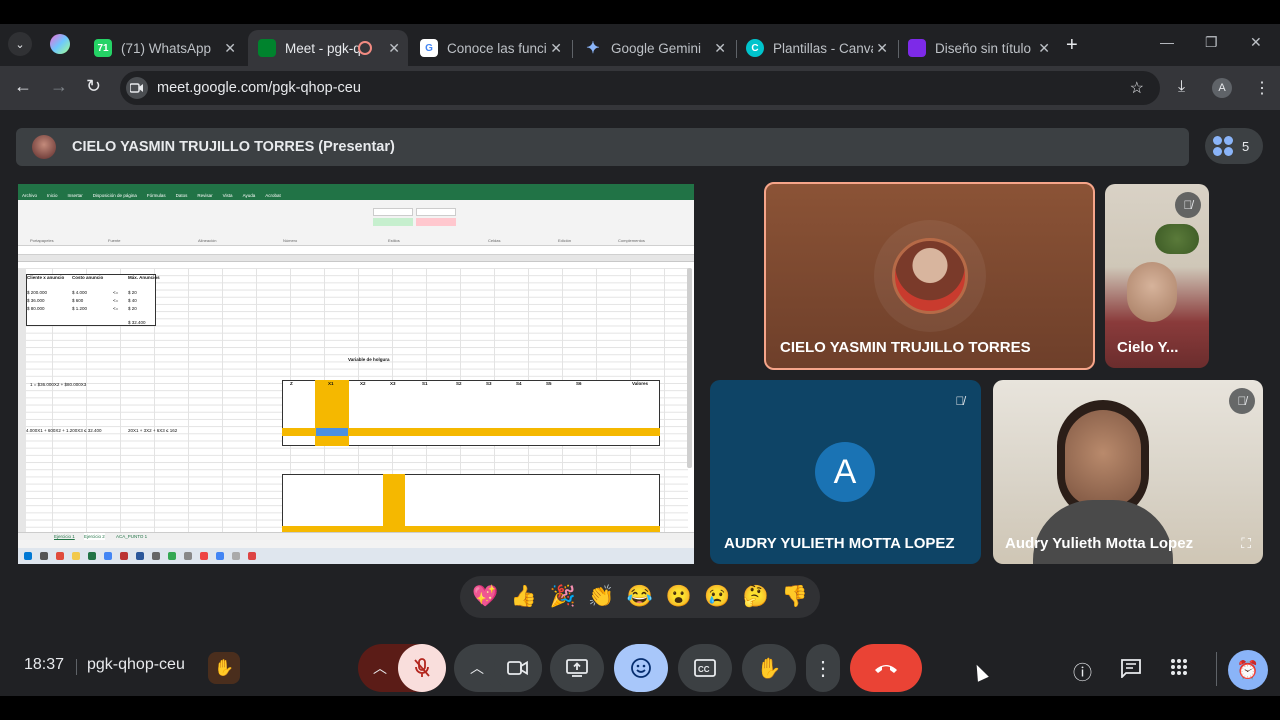 This screenshot has height=720, width=1280. Describe the element at coordinates (140, 556) in the screenshot. I see `taskbar-word-icon` at that location.